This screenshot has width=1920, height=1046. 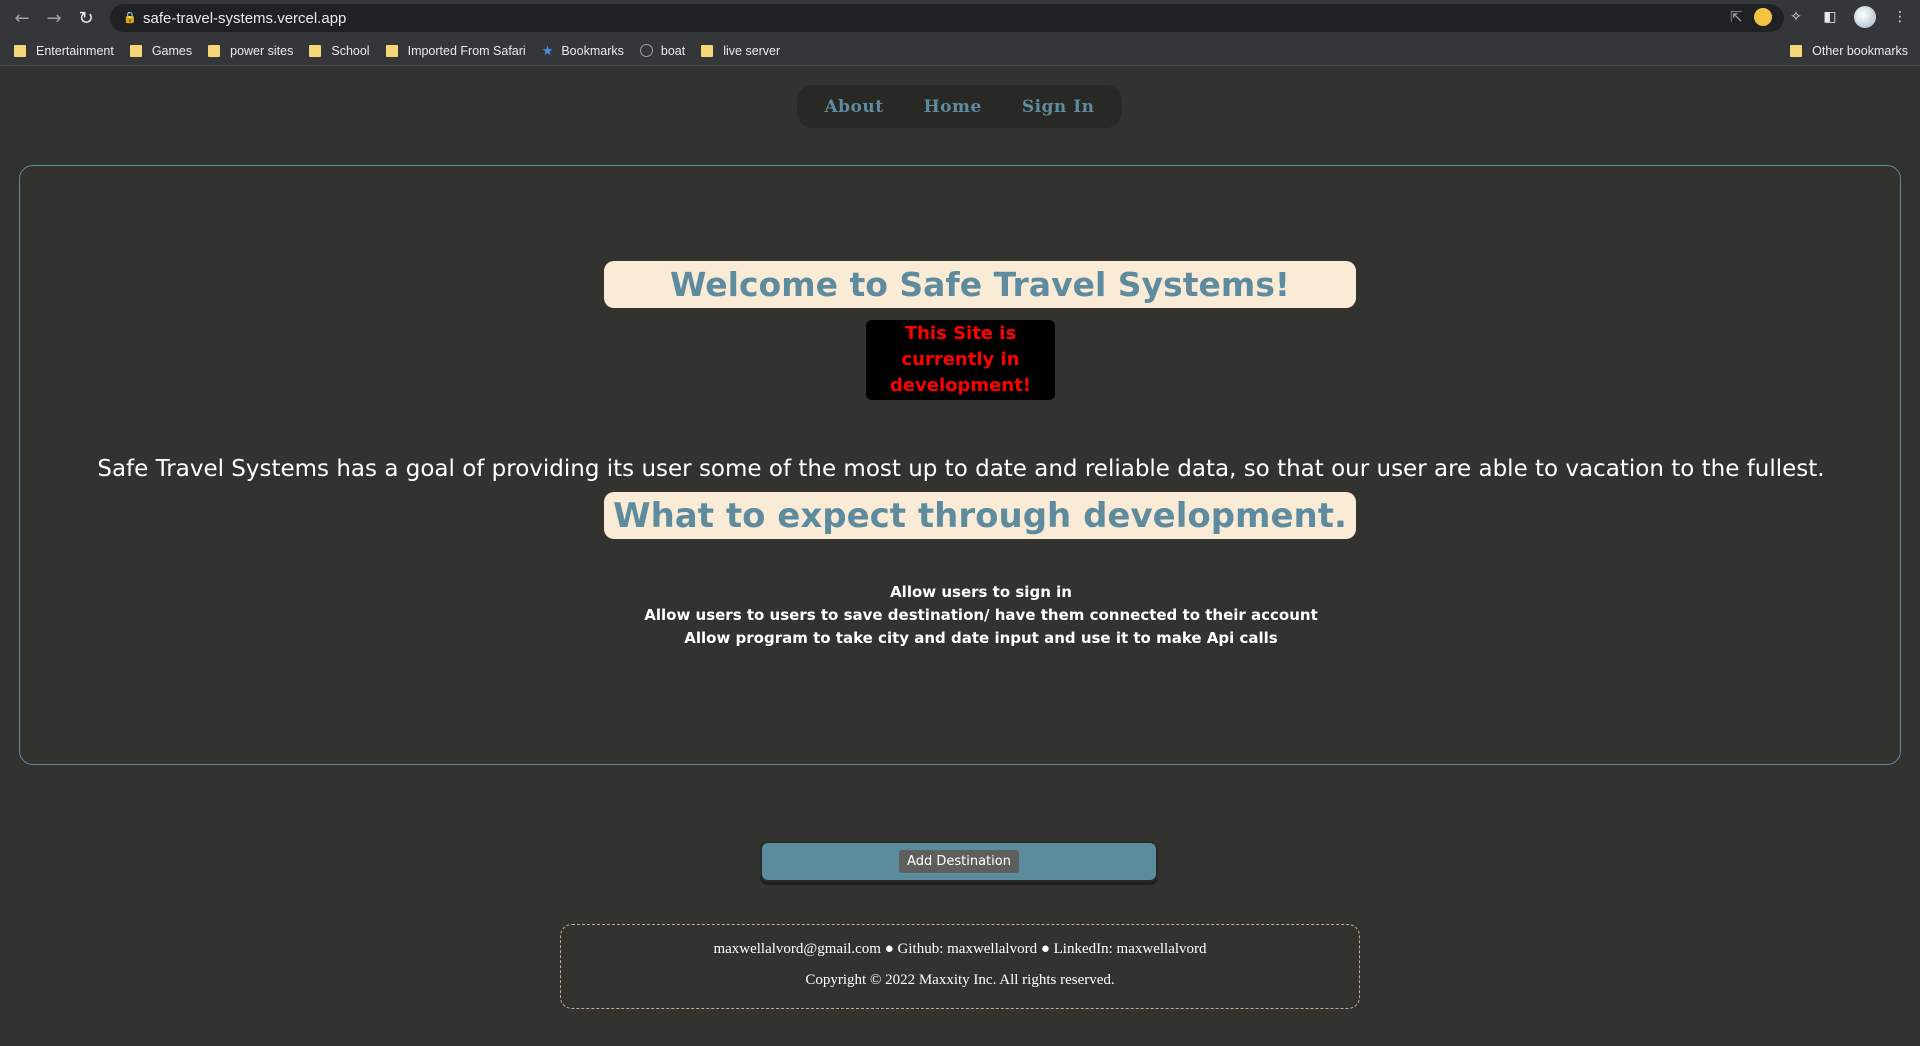 I want to click on star-icon: ★, so click(x=547, y=50).